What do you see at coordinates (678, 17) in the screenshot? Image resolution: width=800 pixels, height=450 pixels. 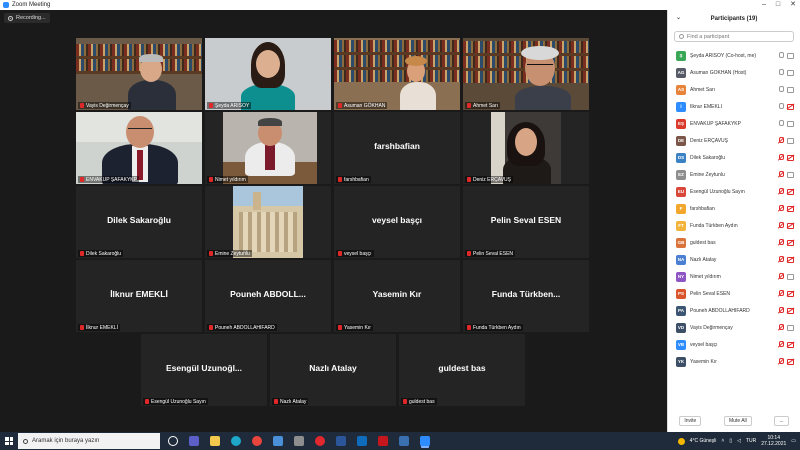 I see `collapse-chevron-icon: ⌄` at bounding box center [678, 17].